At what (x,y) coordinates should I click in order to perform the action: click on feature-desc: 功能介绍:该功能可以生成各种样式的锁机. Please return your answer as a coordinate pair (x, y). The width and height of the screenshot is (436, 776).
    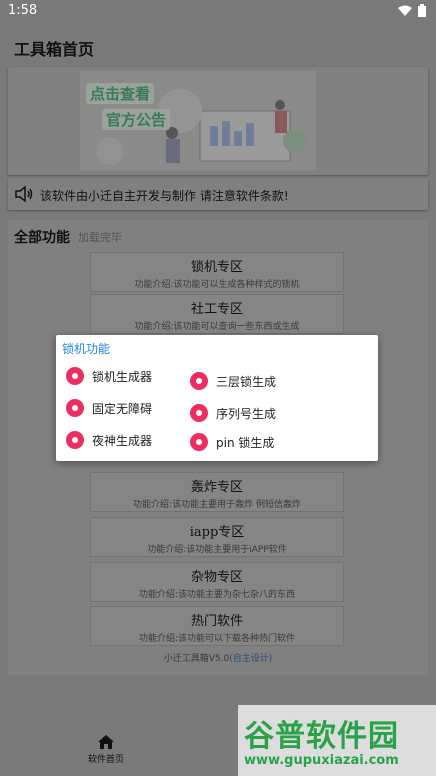
    Looking at the image, I should click on (217, 285).